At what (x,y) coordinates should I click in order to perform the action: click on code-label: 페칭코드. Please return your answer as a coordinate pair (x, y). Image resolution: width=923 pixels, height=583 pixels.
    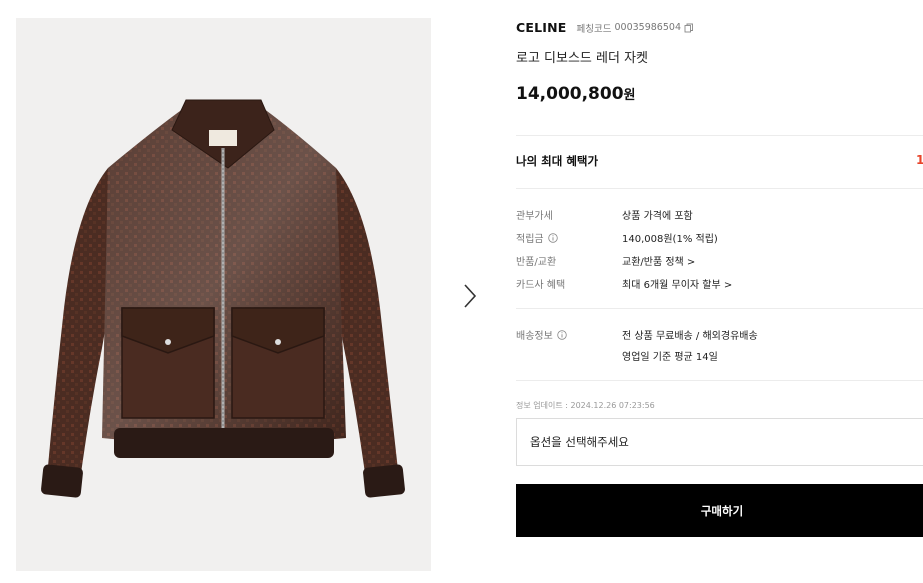
    Looking at the image, I should click on (594, 29).